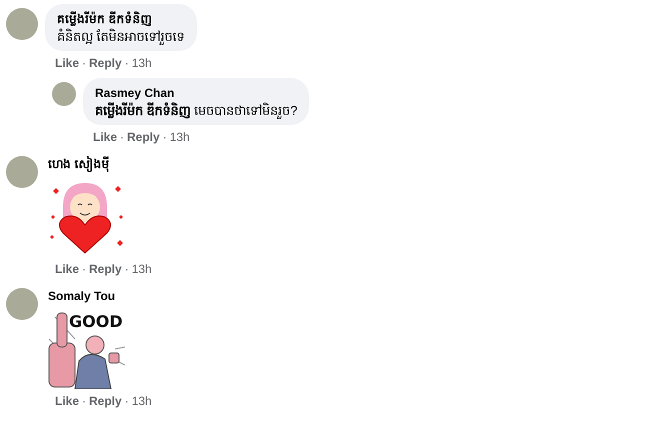  I want to click on comment-text: គម្លើងរីម៉ក ឌីកទំនិញ មេចបានថាទៅមិនរួច?, so click(196, 110).